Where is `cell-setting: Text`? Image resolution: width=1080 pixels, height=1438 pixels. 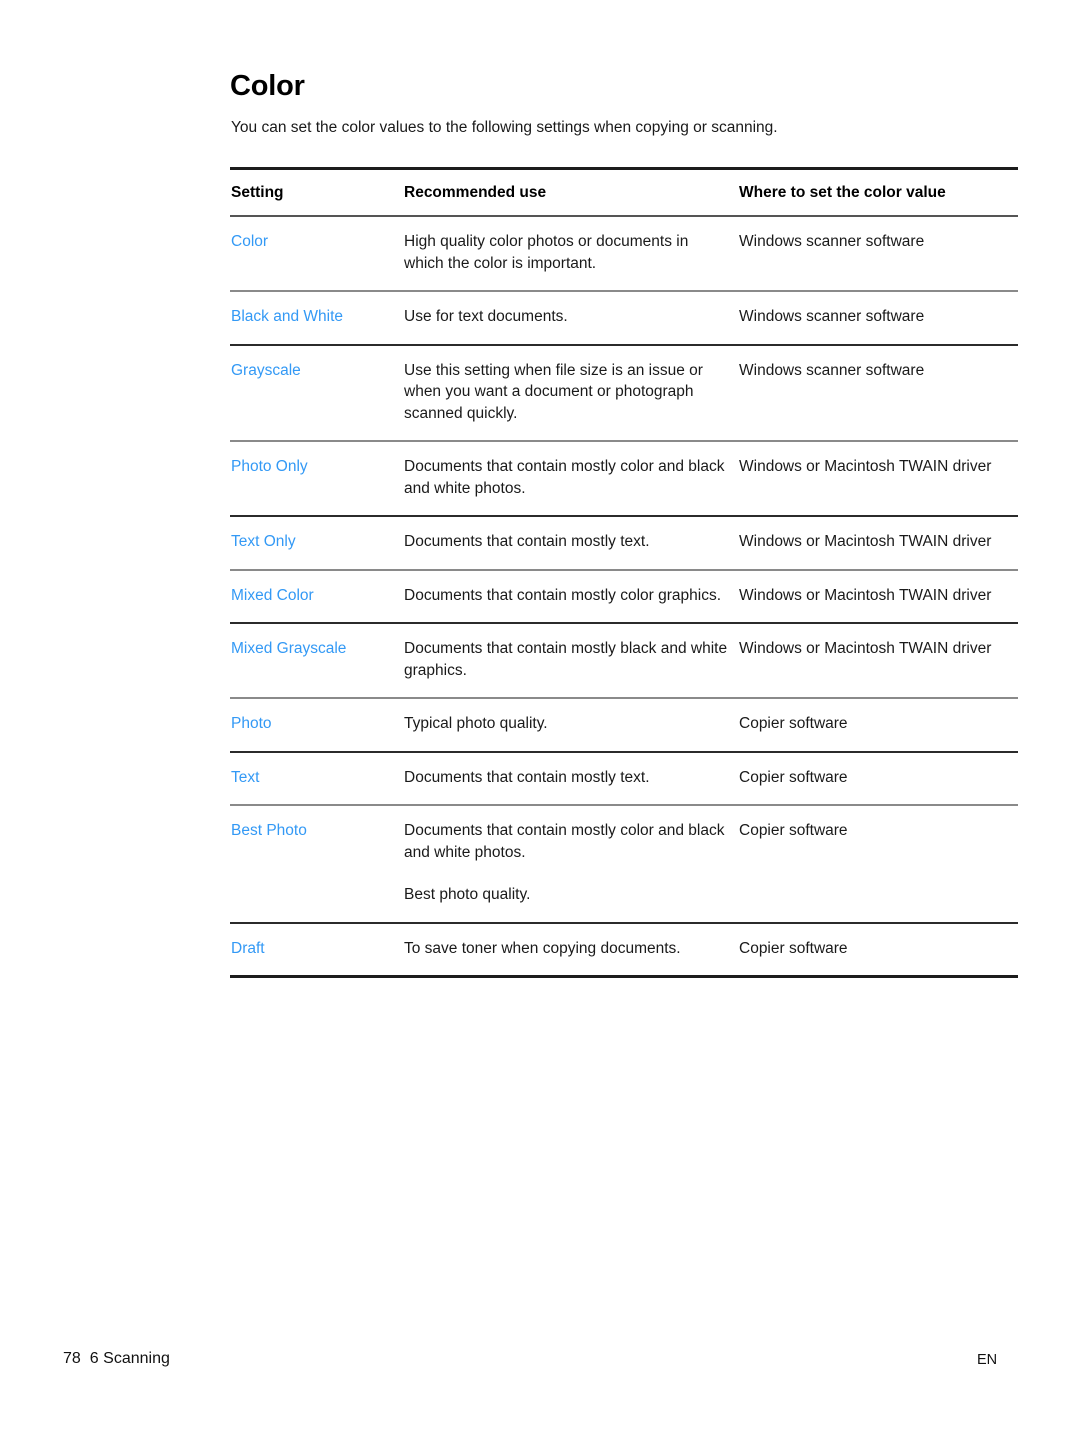 cell-setting: Text is located at coordinates (316, 778).